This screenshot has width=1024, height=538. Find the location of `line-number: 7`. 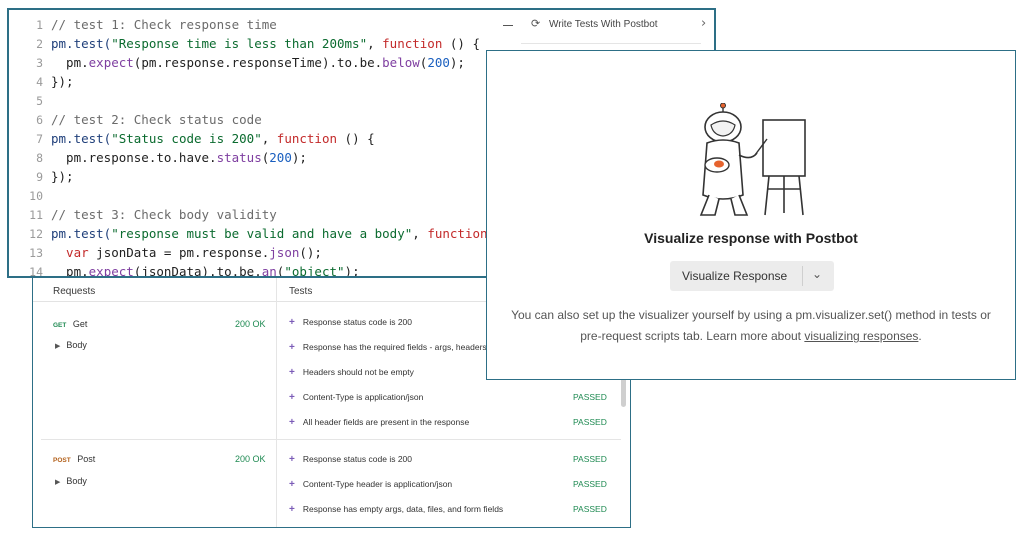

line-number: 7 is located at coordinates (39, 139).